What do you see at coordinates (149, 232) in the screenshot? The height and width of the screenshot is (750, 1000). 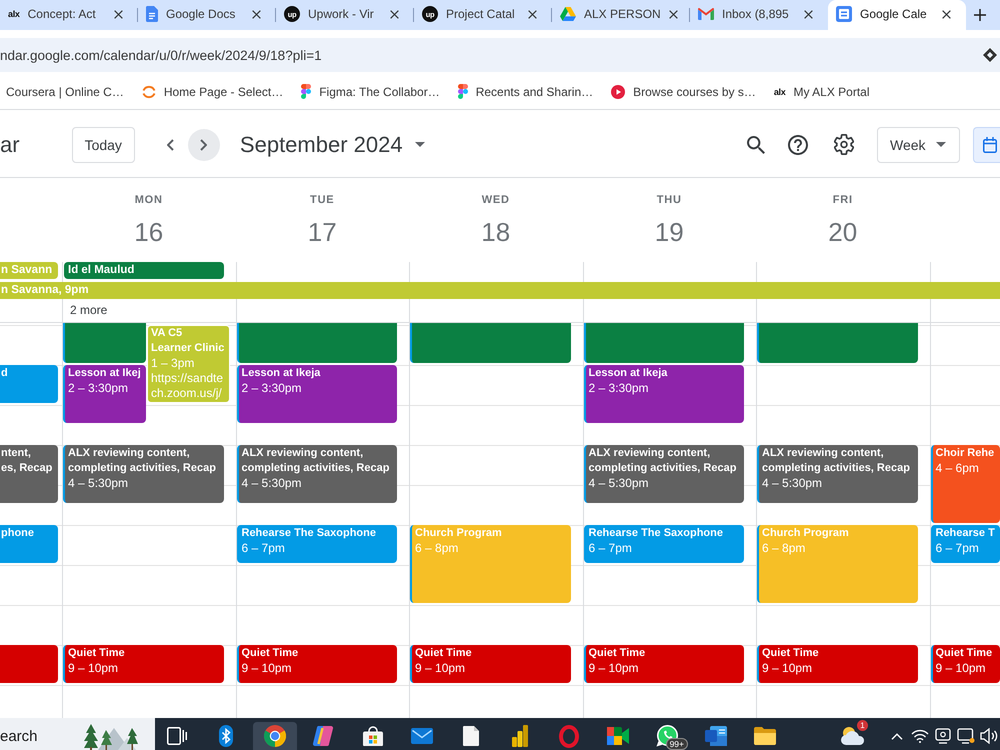 I see `day-number: 16` at bounding box center [149, 232].